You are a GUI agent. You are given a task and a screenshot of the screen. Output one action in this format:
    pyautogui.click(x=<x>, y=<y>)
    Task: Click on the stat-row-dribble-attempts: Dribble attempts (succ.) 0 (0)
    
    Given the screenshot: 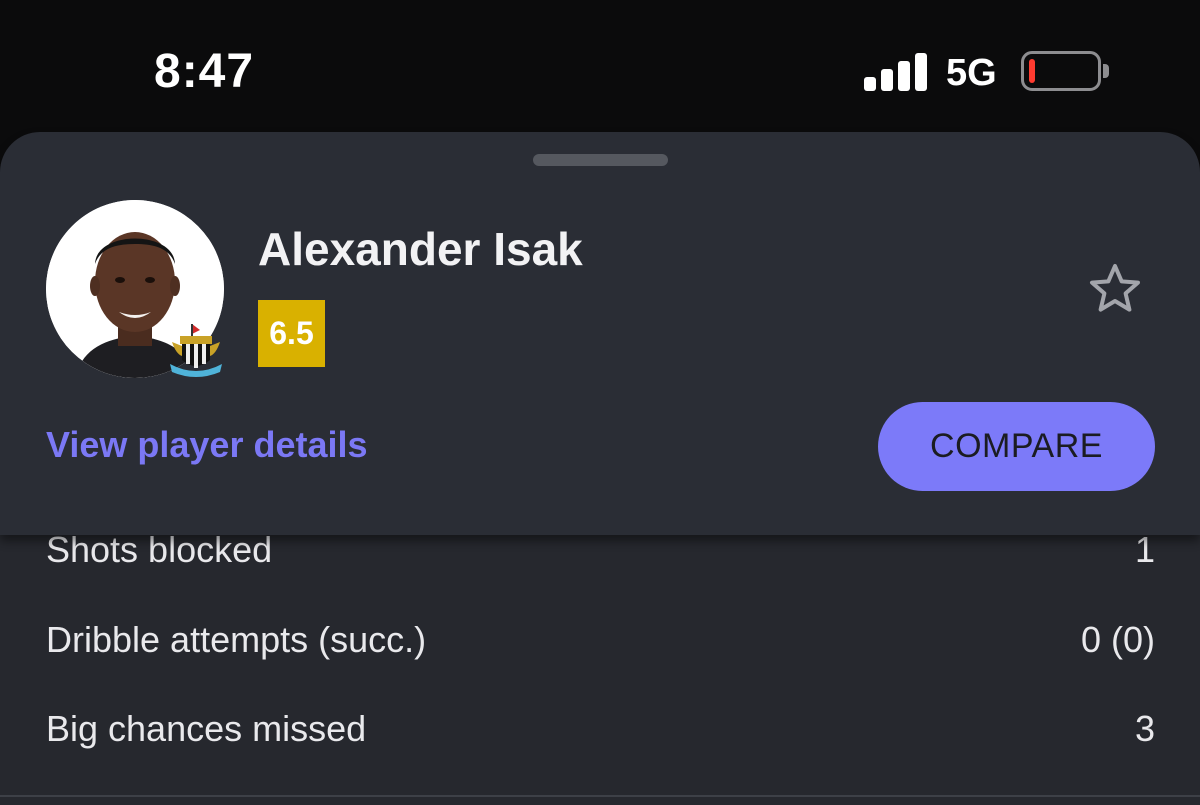 What is the action you would take?
    pyautogui.click(x=600, y=640)
    